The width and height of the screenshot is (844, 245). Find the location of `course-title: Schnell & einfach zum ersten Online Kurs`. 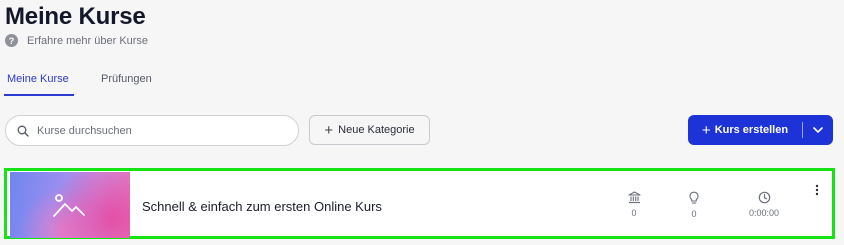

course-title: Schnell & einfach zum ersten Online Kurs is located at coordinates (262, 206).